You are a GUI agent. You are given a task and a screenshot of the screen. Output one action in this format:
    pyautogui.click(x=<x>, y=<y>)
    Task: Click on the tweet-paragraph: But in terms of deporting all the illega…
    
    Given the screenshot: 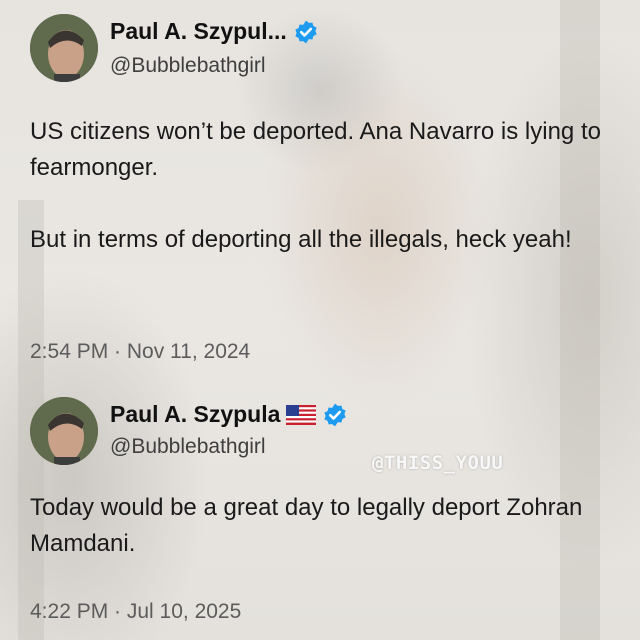 What is the action you would take?
    pyautogui.click(x=301, y=239)
    